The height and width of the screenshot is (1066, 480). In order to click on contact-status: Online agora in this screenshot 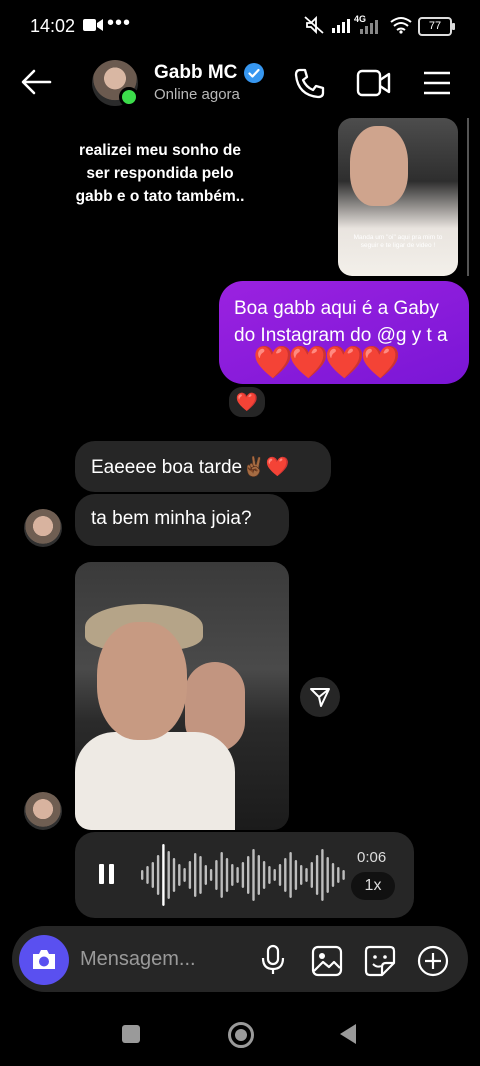, I will do `click(197, 94)`.